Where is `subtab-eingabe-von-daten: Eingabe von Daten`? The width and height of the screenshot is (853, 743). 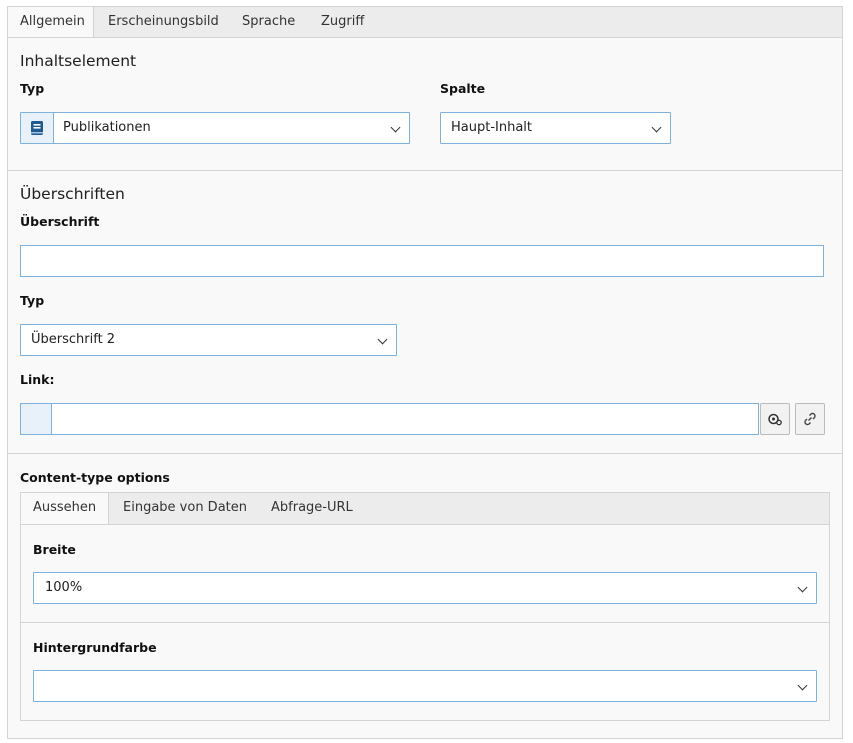 subtab-eingabe-von-daten: Eingabe von Daten is located at coordinates (185, 508).